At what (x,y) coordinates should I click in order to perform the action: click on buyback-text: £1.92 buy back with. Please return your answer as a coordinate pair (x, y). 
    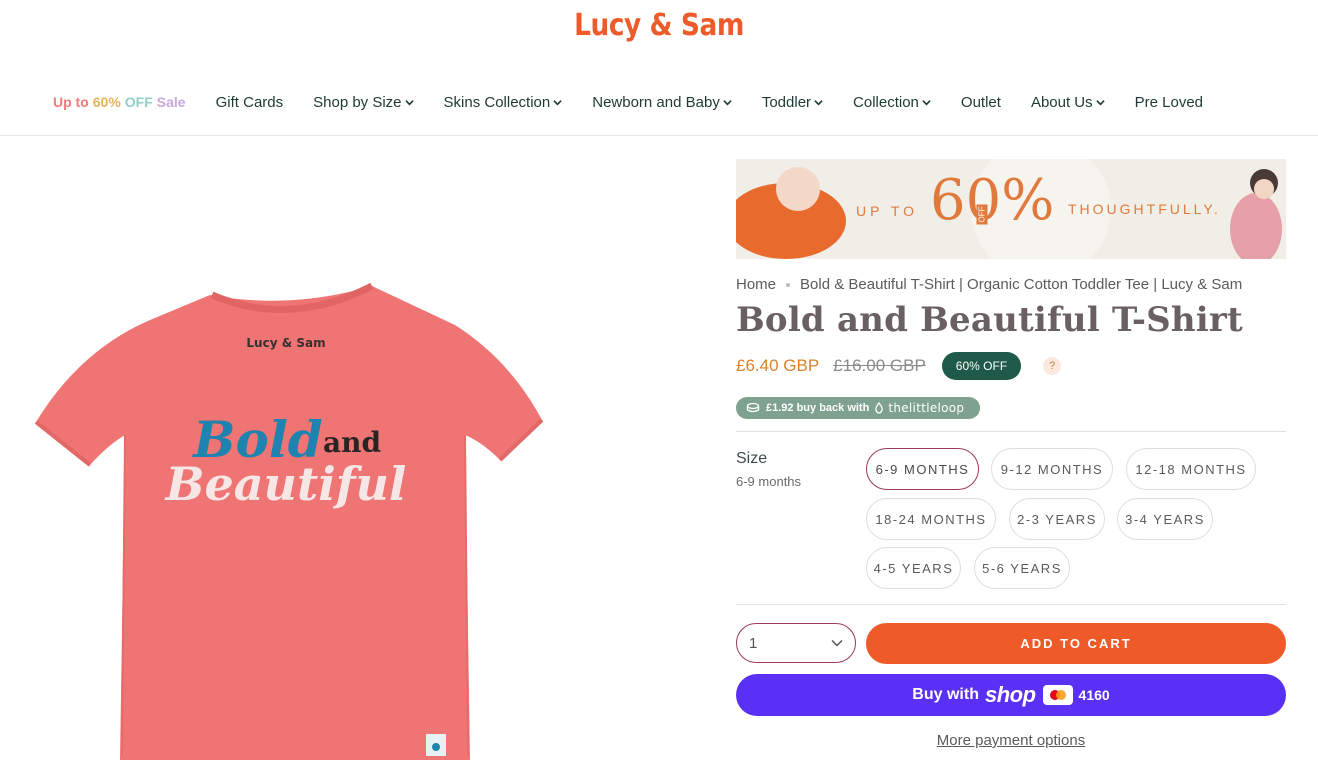
    Looking at the image, I should click on (818, 408).